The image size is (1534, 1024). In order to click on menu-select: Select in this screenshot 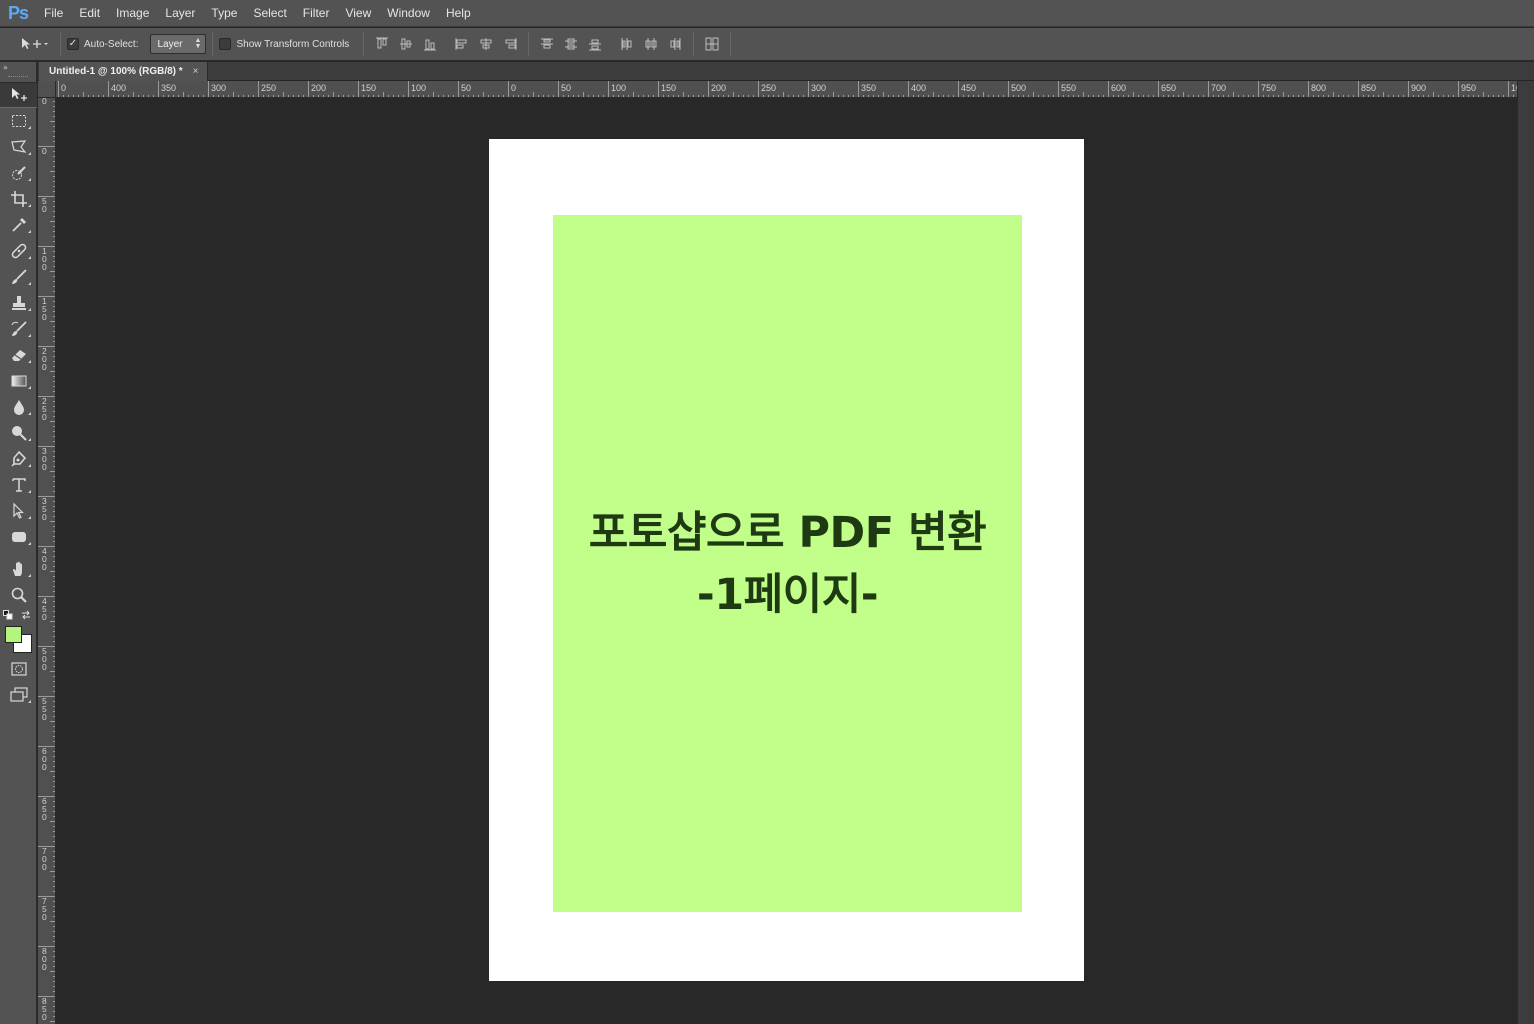, I will do `click(269, 13)`.